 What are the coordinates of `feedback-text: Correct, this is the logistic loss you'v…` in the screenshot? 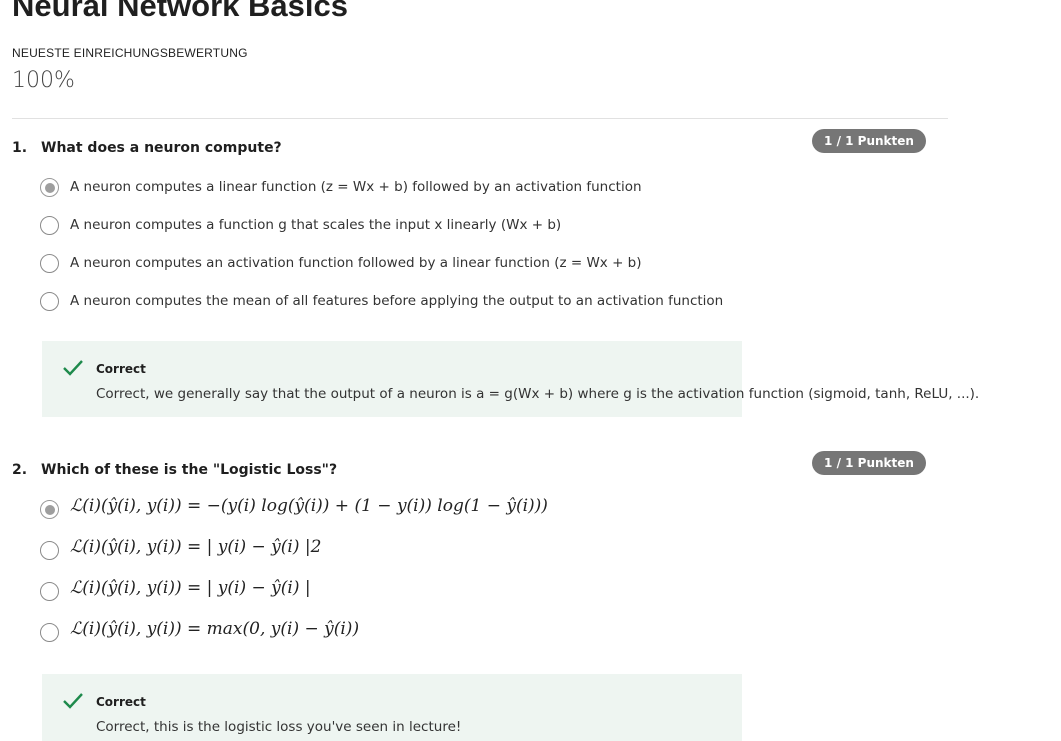 It's located at (279, 727).